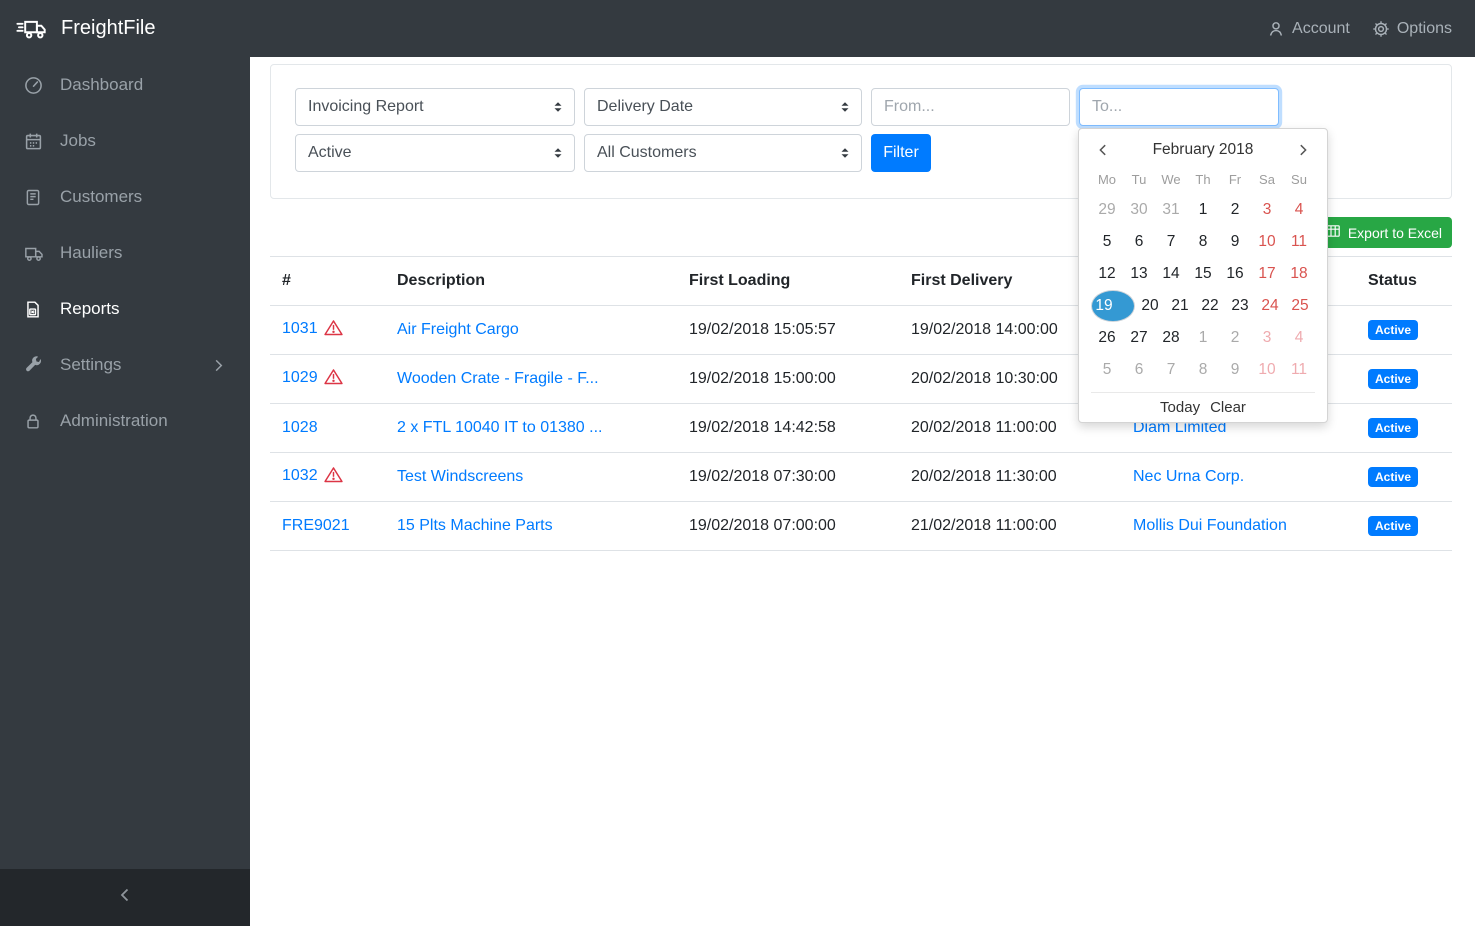  I want to click on job-id-link: 1029, so click(300, 377).